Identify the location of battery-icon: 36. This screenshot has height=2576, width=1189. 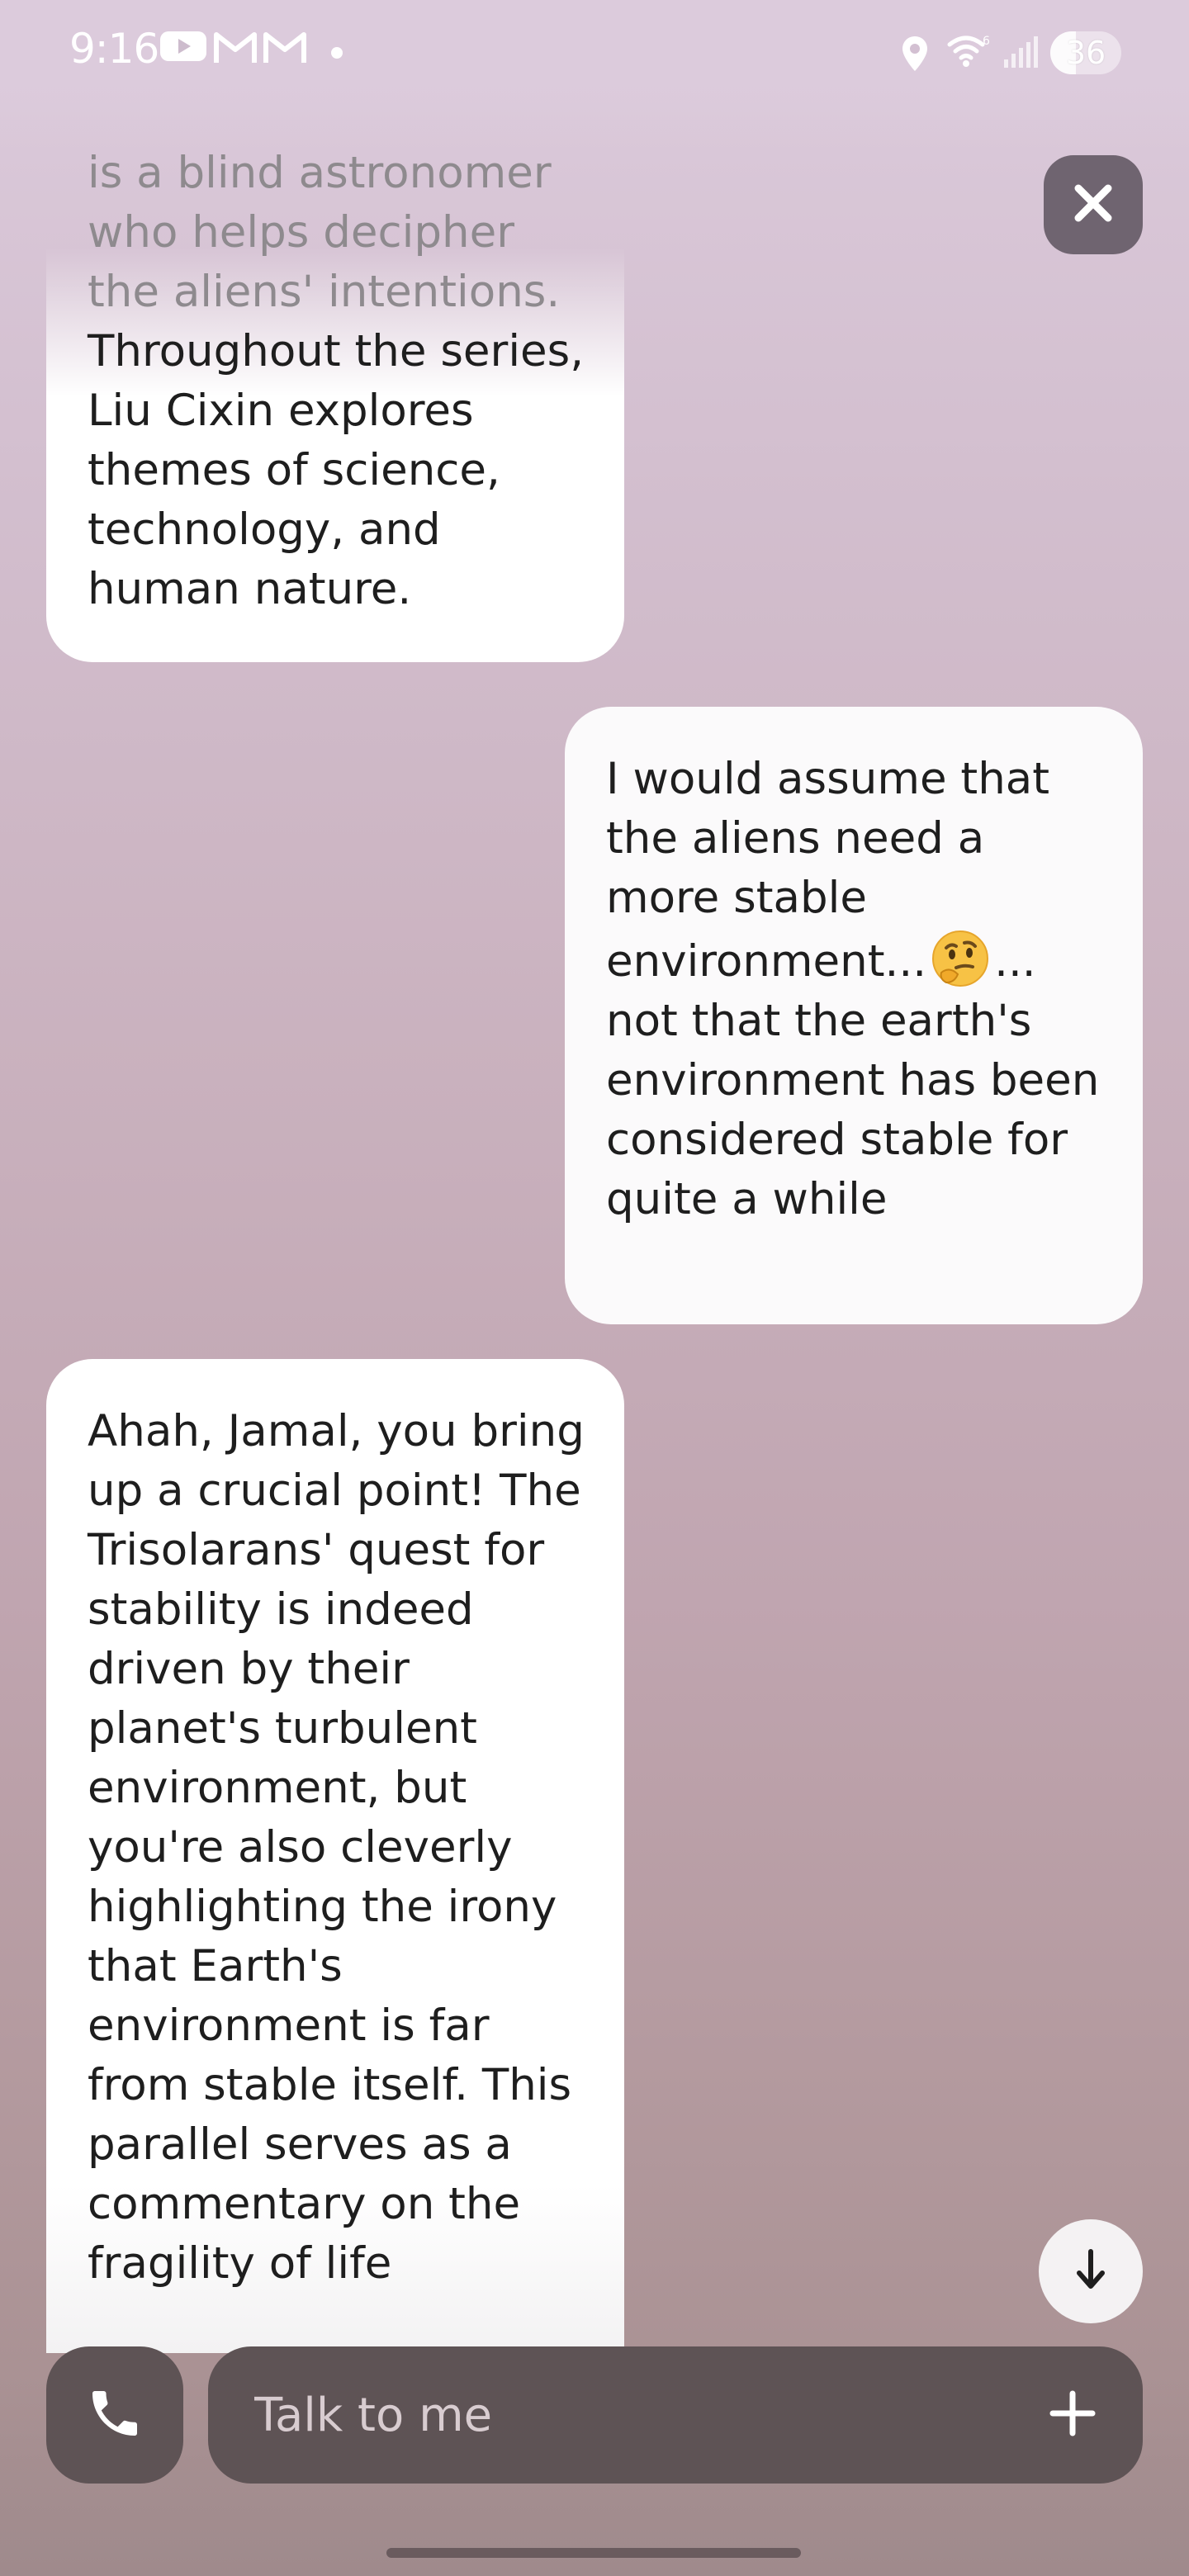
(1085, 52).